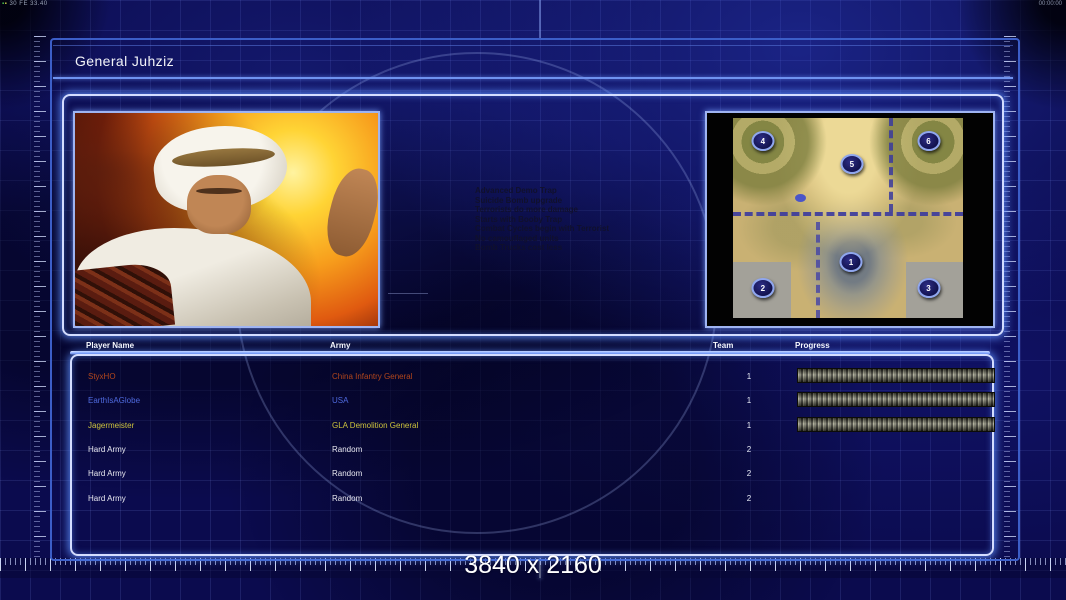  Describe the element at coordinates (533, 376) in the screenshot. I see `table-row: StyxHO China Infantry General 1` at that location.